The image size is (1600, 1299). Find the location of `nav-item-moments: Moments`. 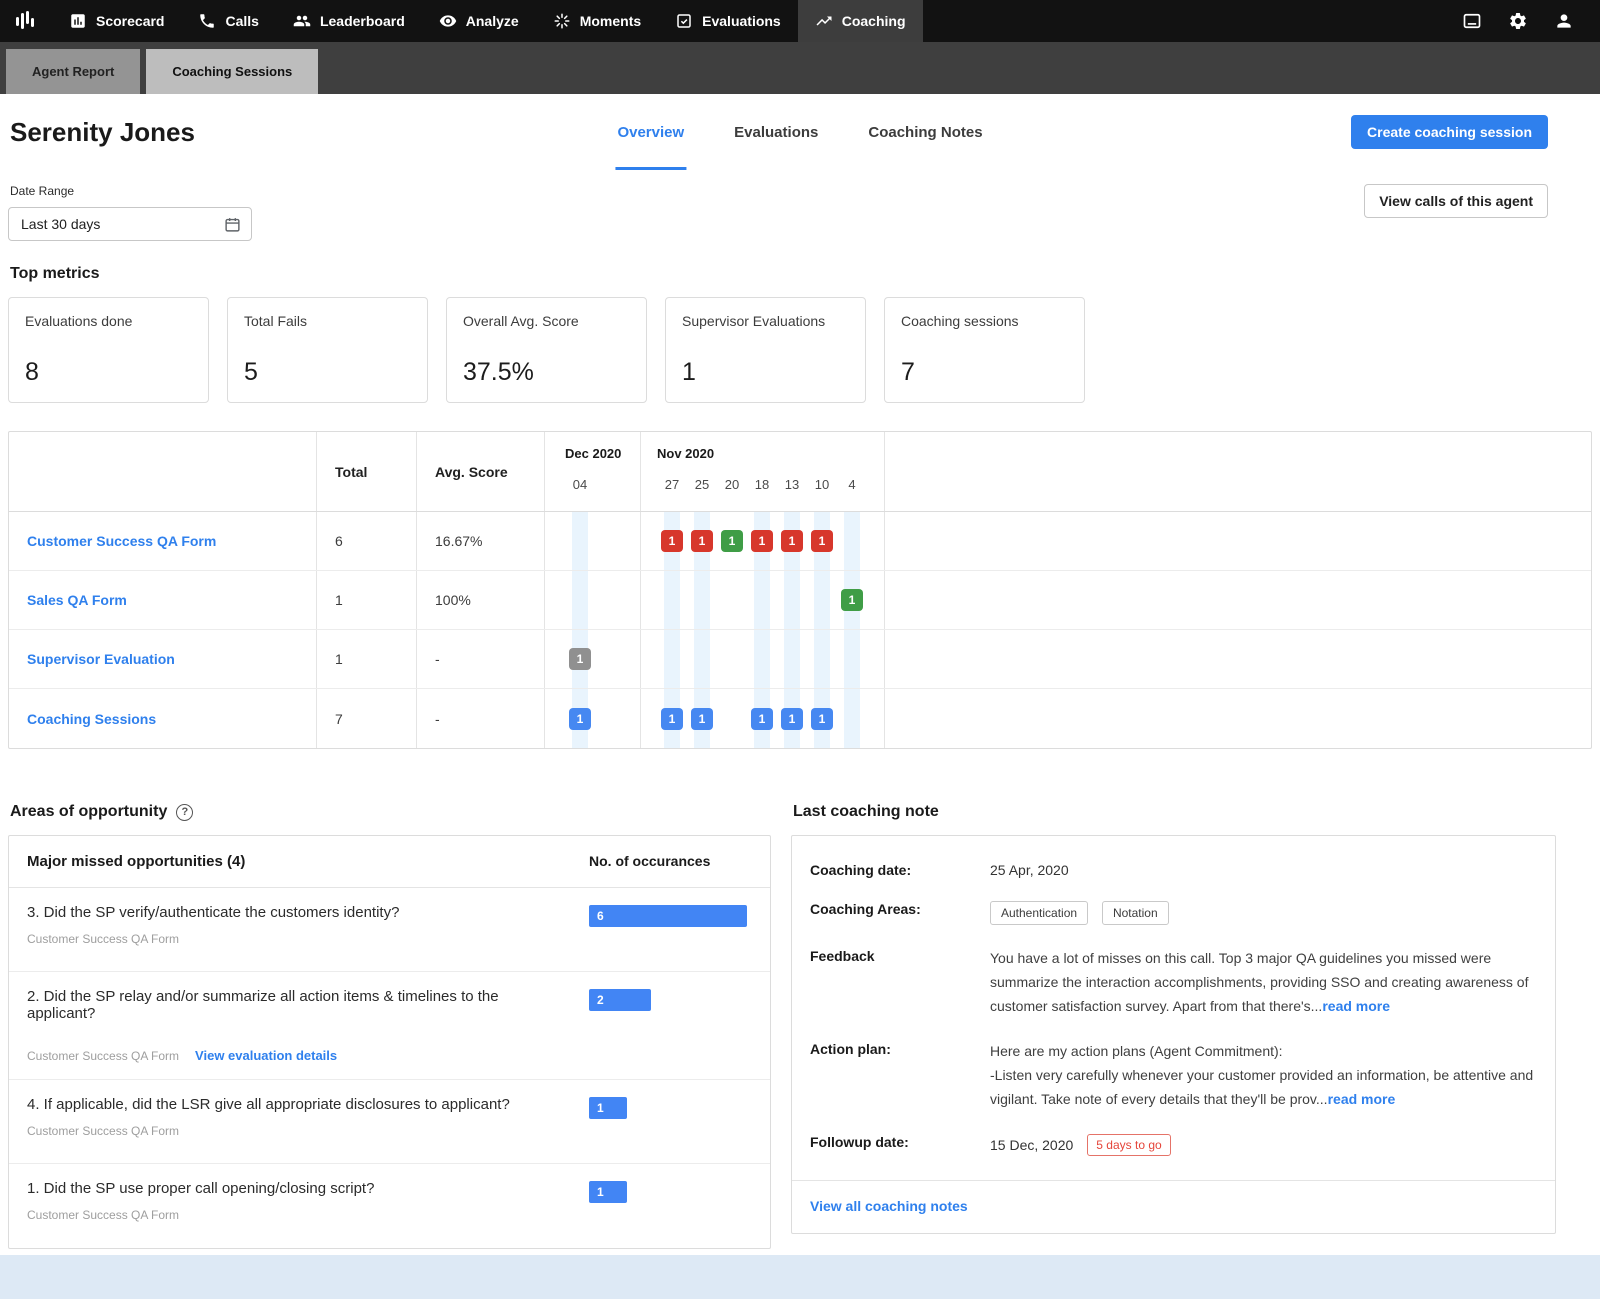

nav-item-moments: Moments is located at coordinates (597, 21).